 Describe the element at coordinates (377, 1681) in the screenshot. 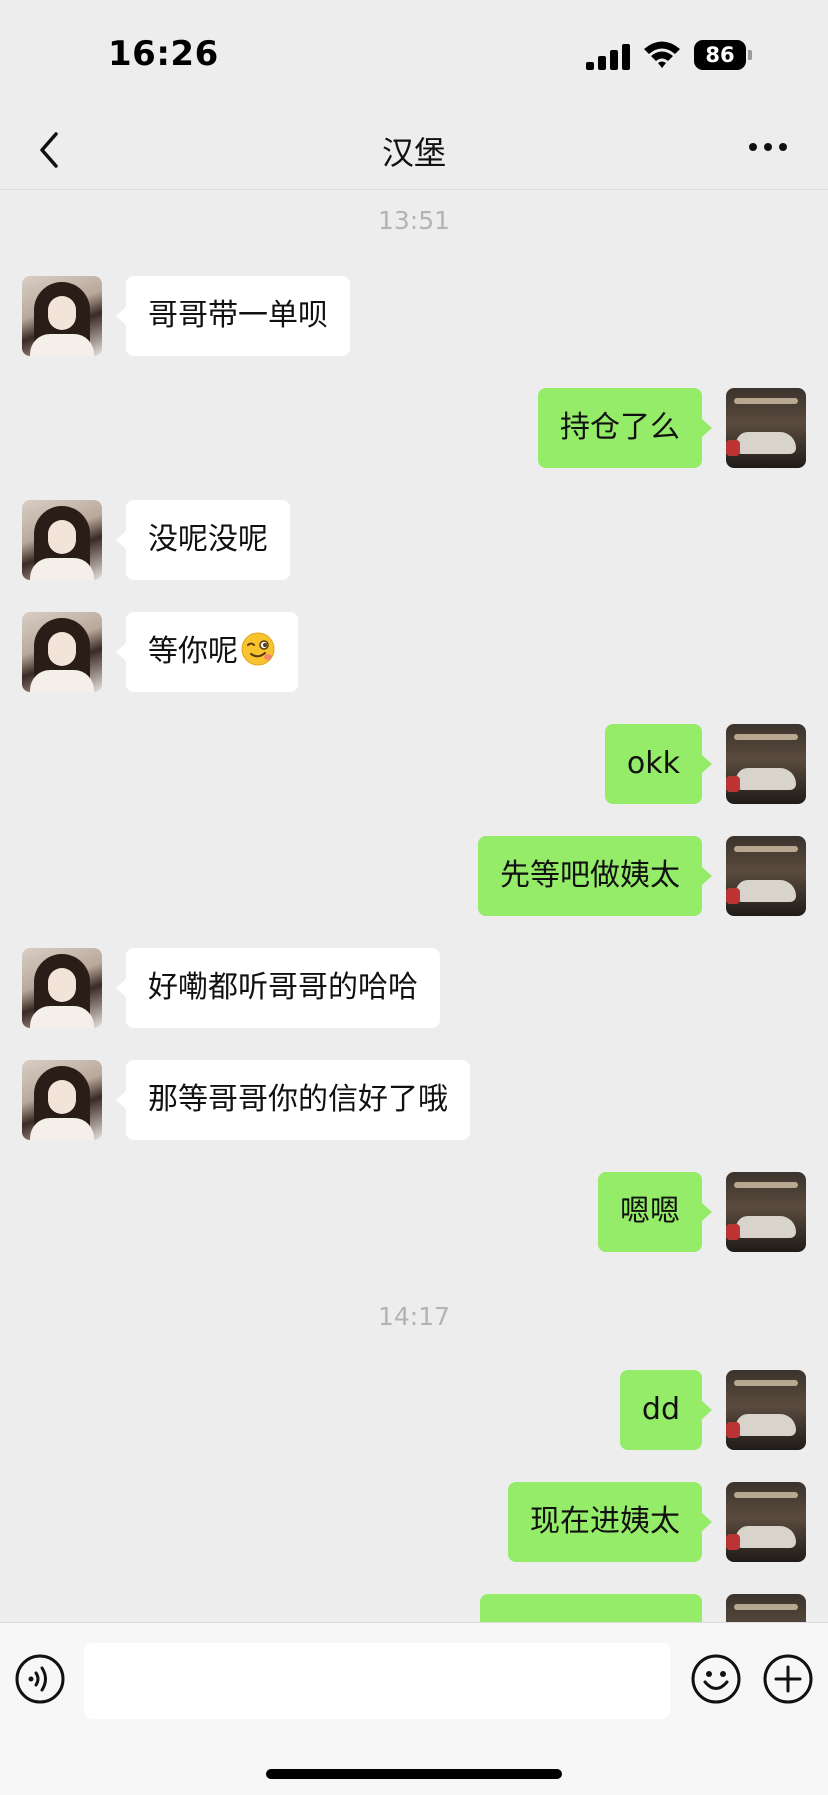

I see `message-input` at that location.